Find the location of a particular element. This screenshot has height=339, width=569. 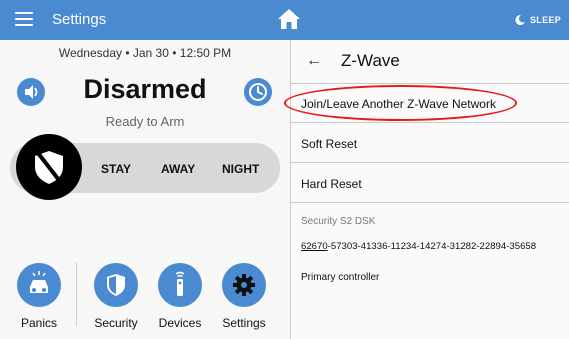

red-highlight-circle is located at coordinates (400, 103).